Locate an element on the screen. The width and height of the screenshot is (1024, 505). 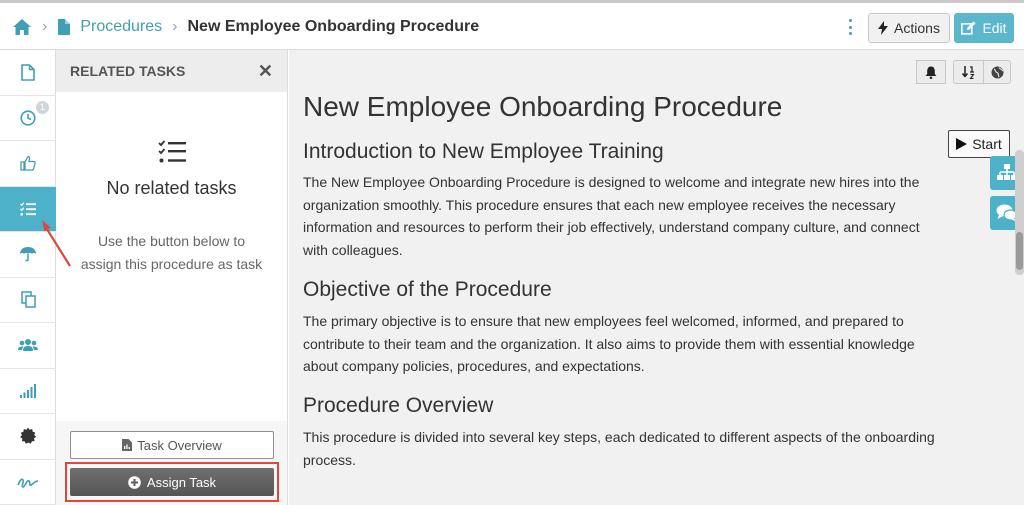
signal-icon is located at coordinates (28, 390).